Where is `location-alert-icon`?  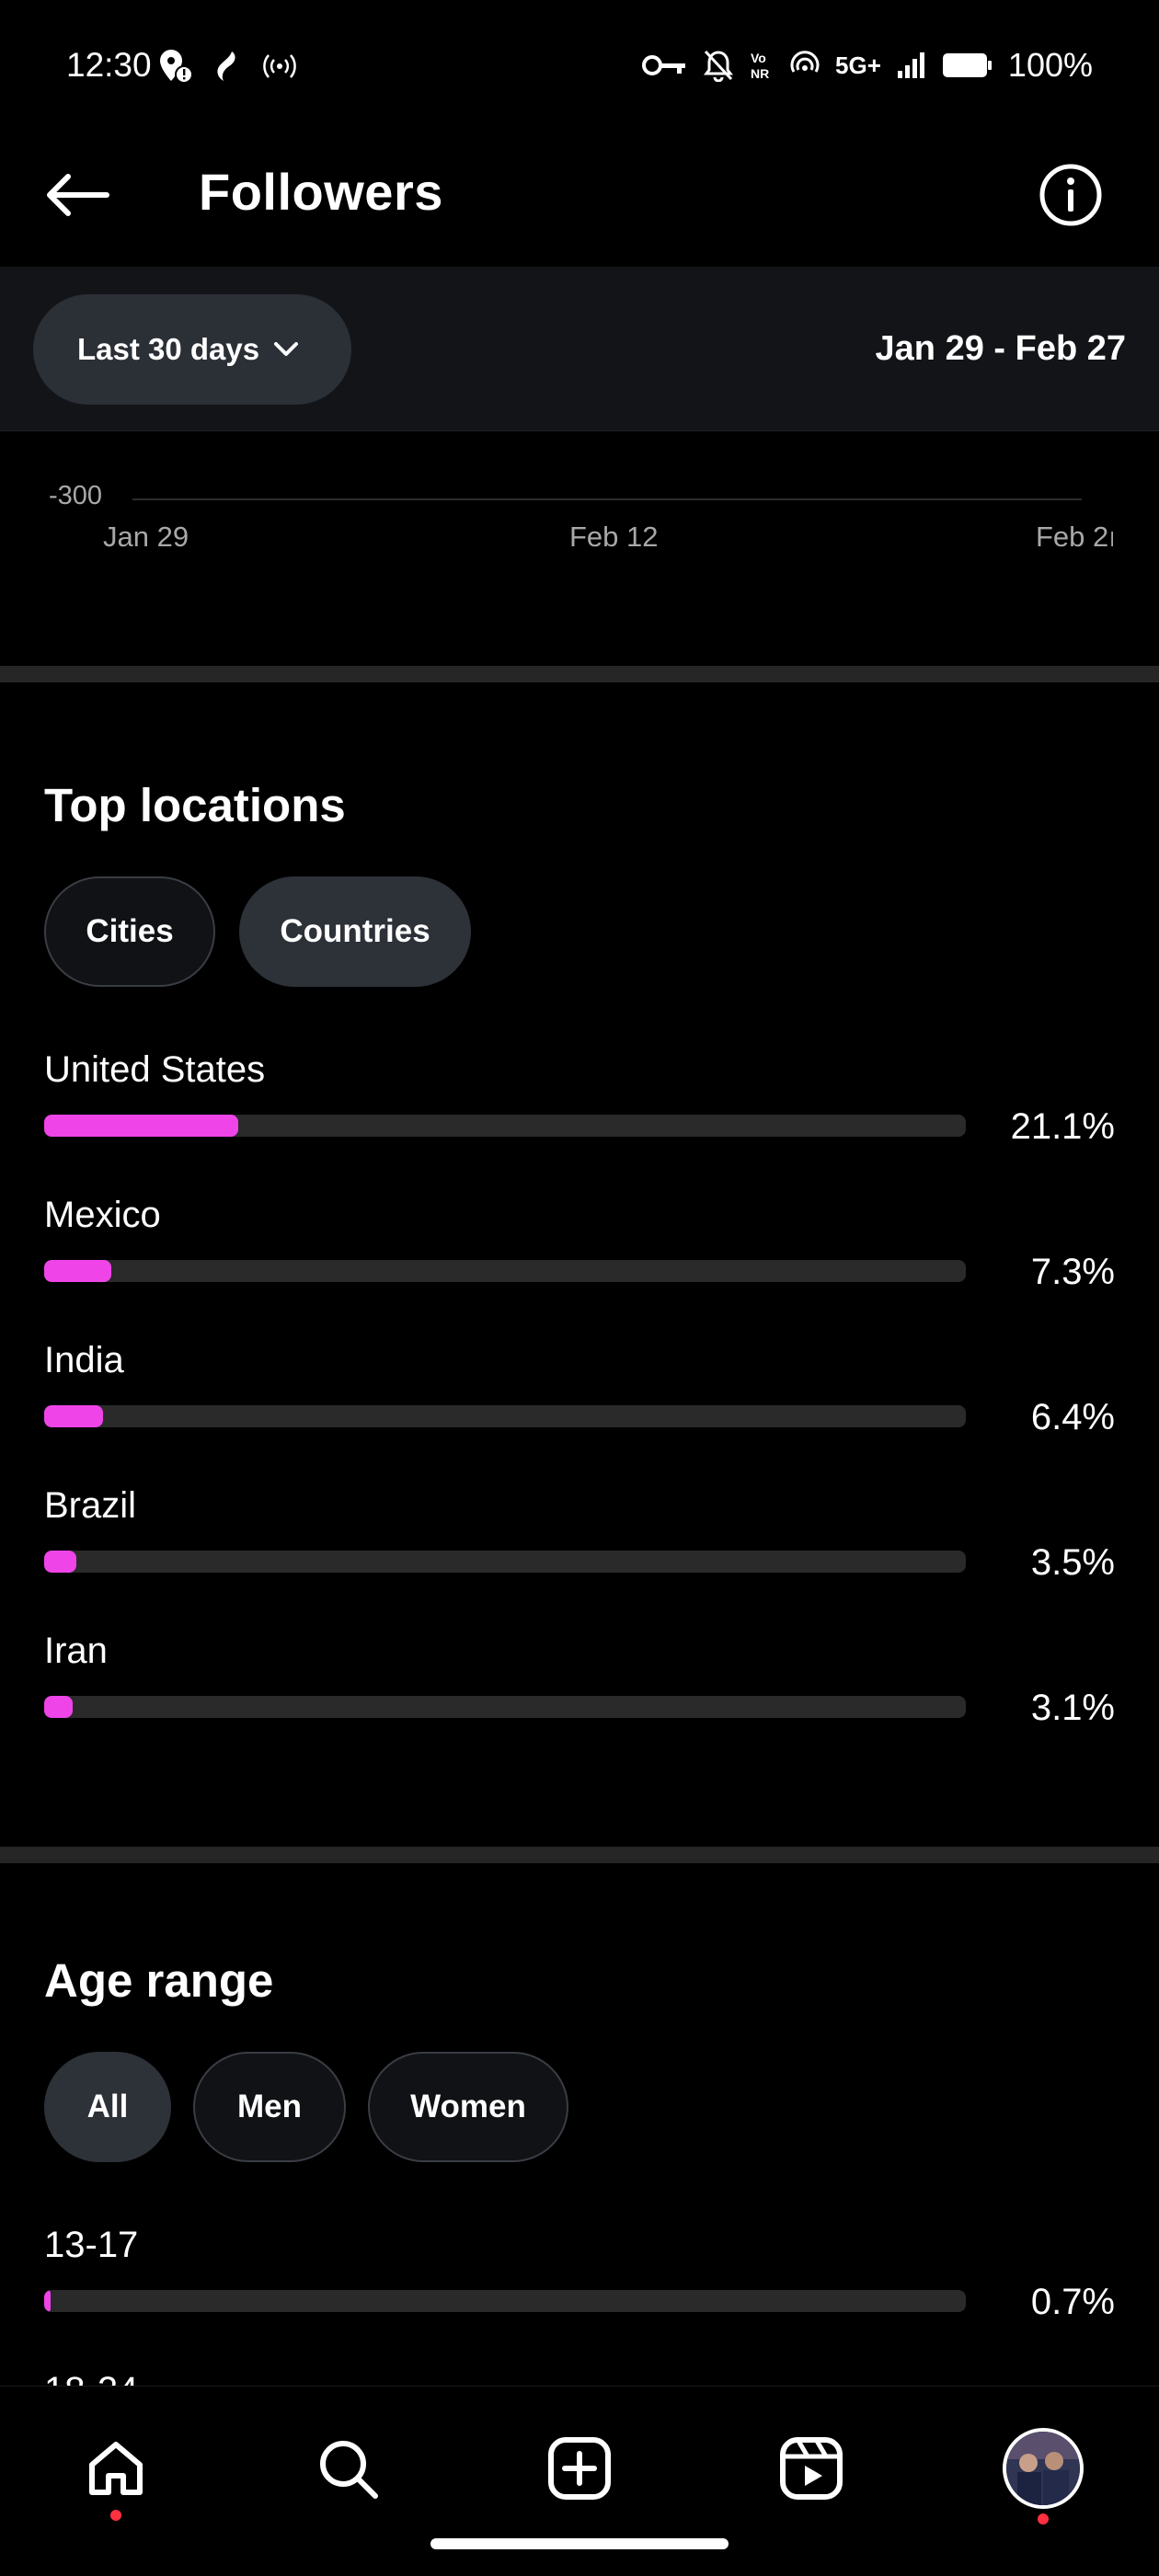 location-alert-icon is located at coordinates (176, 67).